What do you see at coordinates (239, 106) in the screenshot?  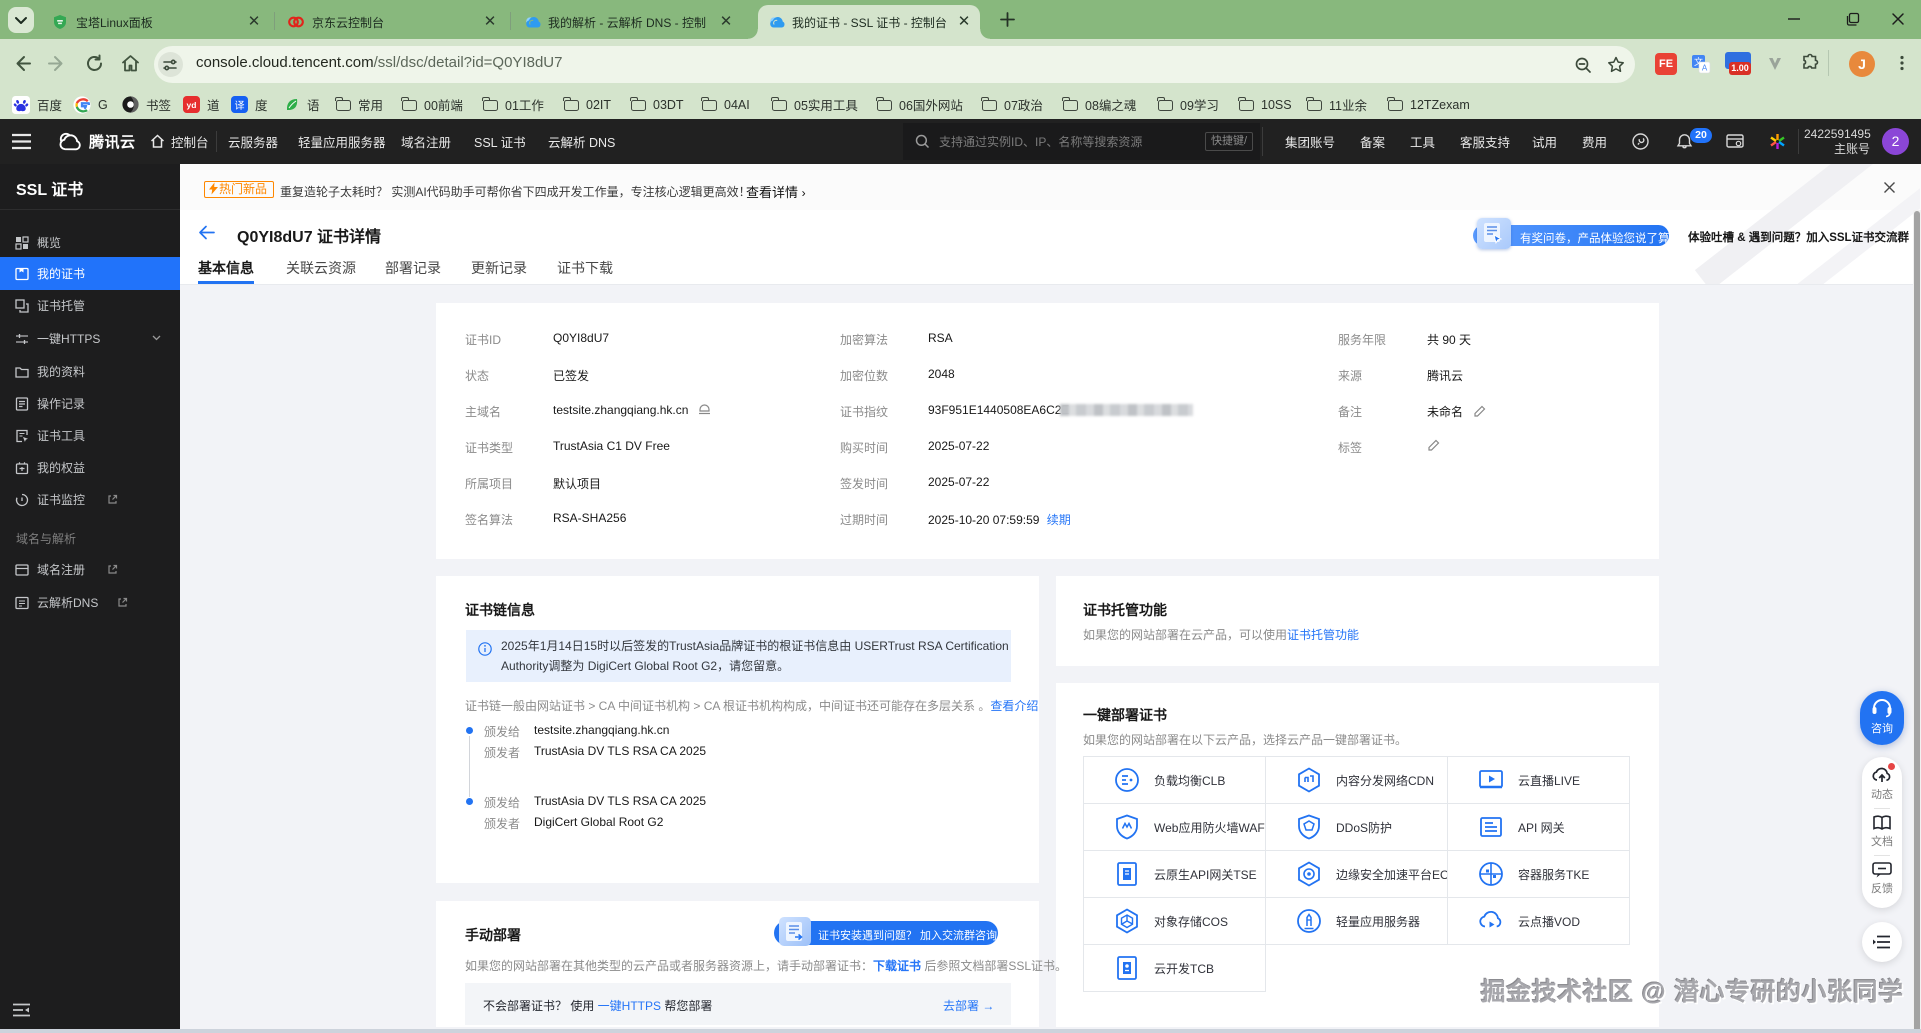 I see `svg-text: 译` at bounding box center [239, 106].